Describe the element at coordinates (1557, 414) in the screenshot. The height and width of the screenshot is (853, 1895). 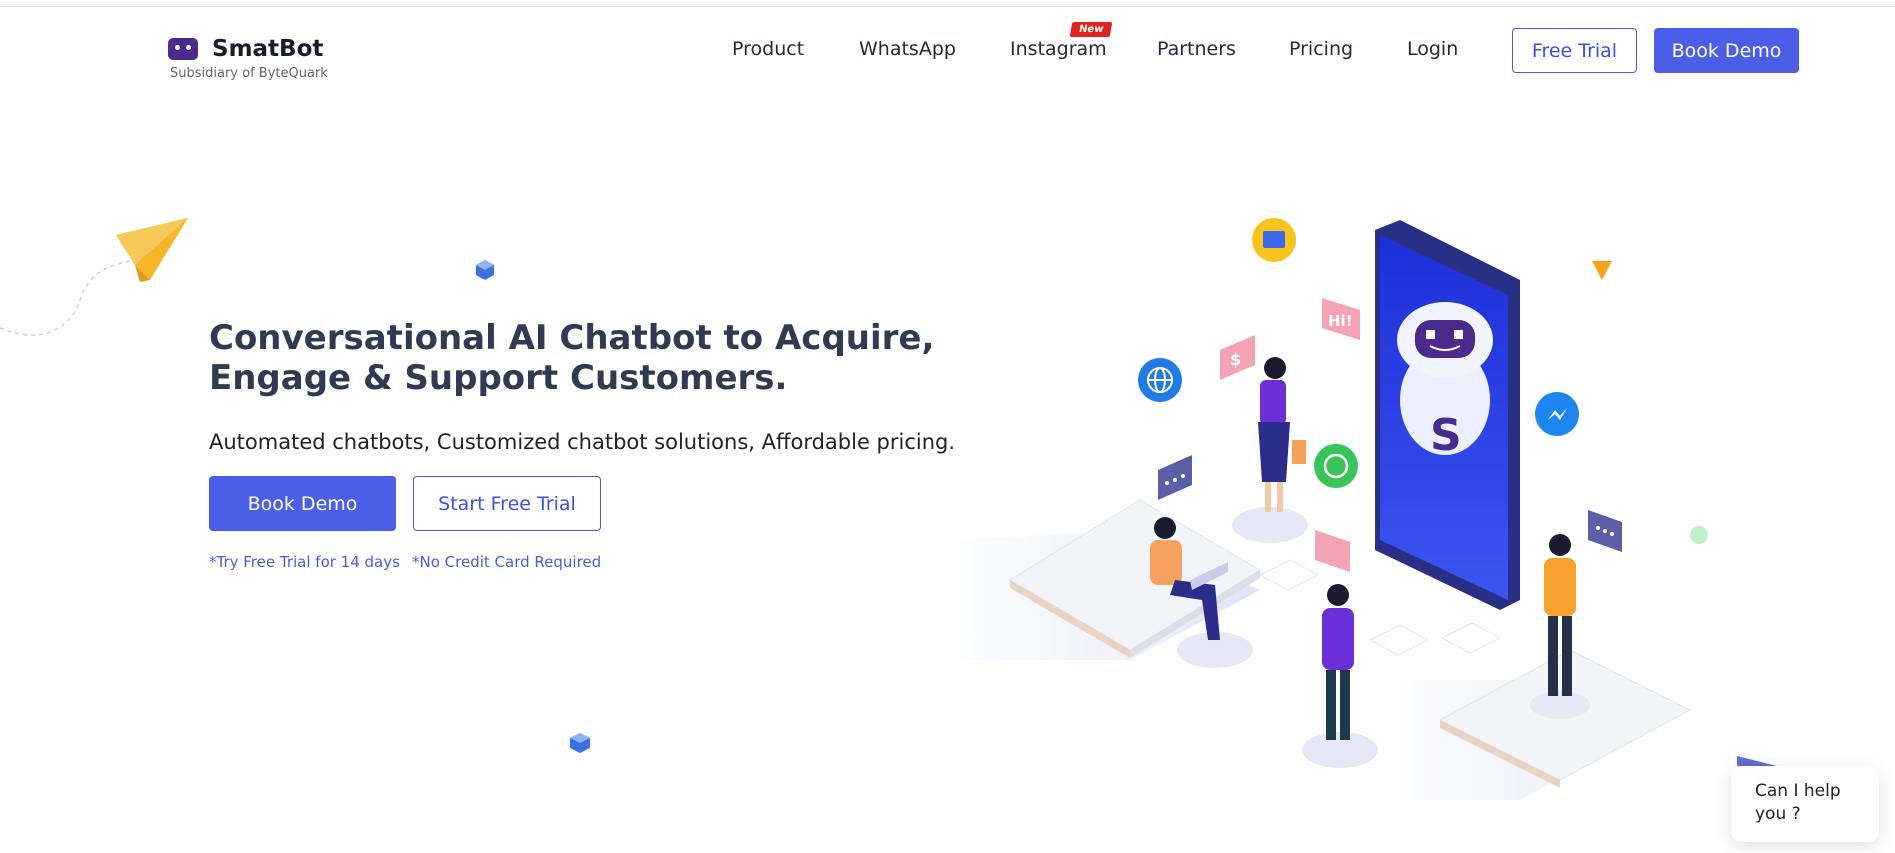
I see `messenger-icon` at that location.